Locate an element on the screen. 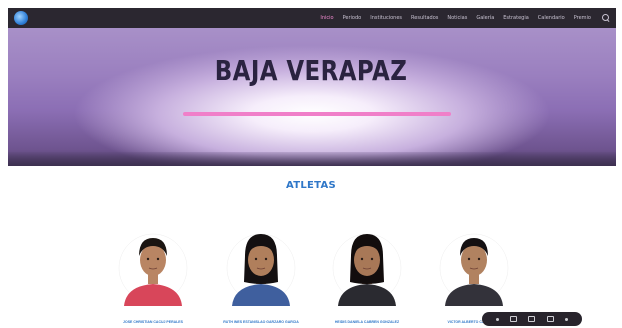 Image resolution: width=622 pixels, height=328 pixels. athlete-card: HEIDIS DANIELA CABREN GONZALEZ is located at coordinates (367, 274).